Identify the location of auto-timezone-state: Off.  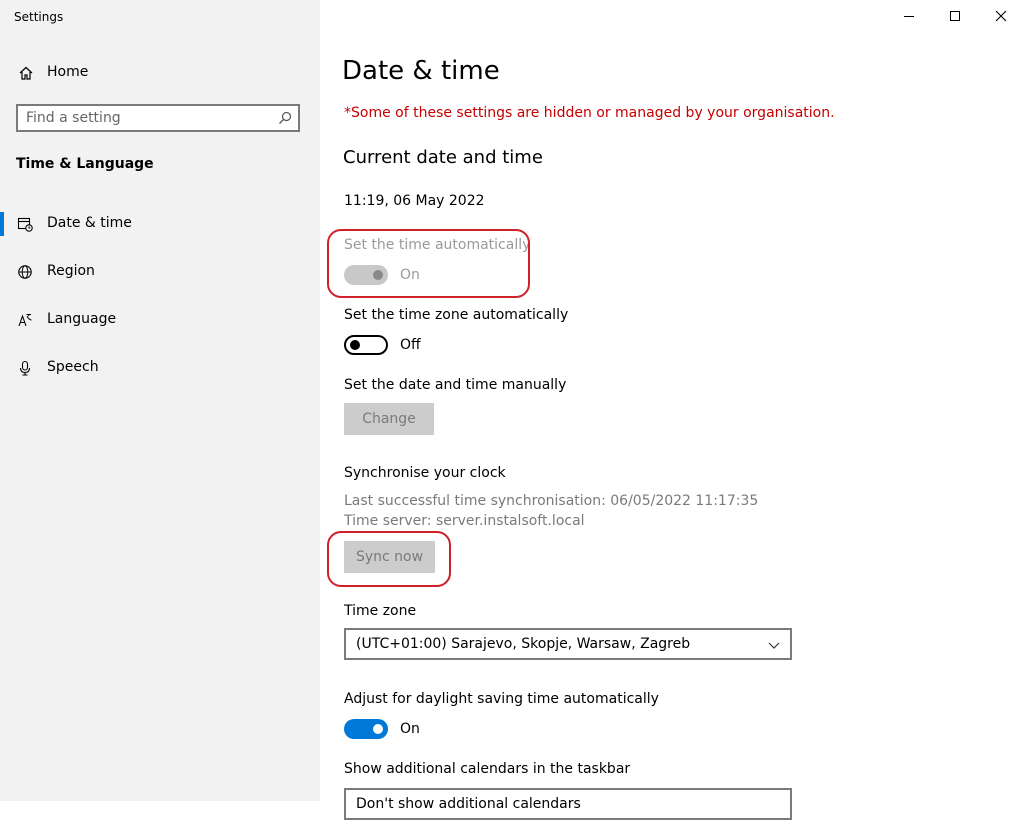
(410, 345).